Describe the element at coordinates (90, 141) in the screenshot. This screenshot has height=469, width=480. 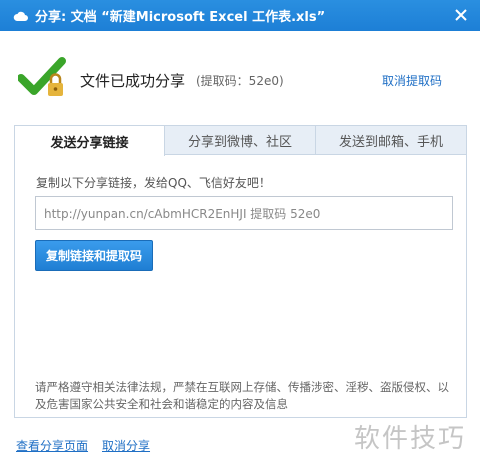
I see `tab-send-link: 发送分享链接` at that location.